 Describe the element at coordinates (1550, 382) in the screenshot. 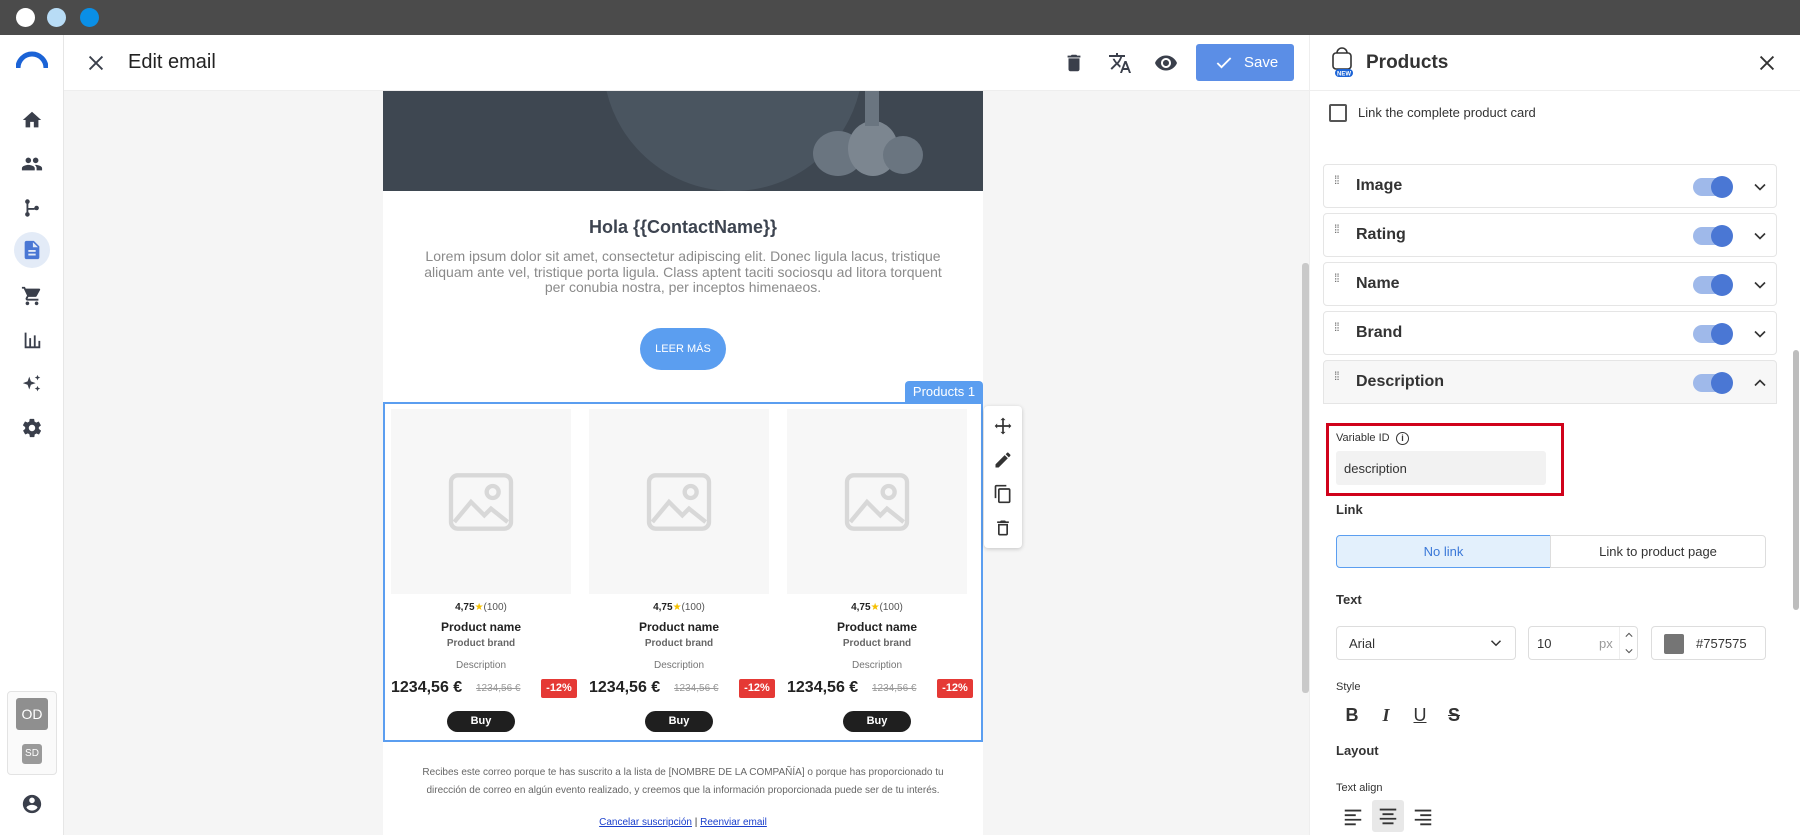

I see `section-description: ⁞⁞ Description` at that location.